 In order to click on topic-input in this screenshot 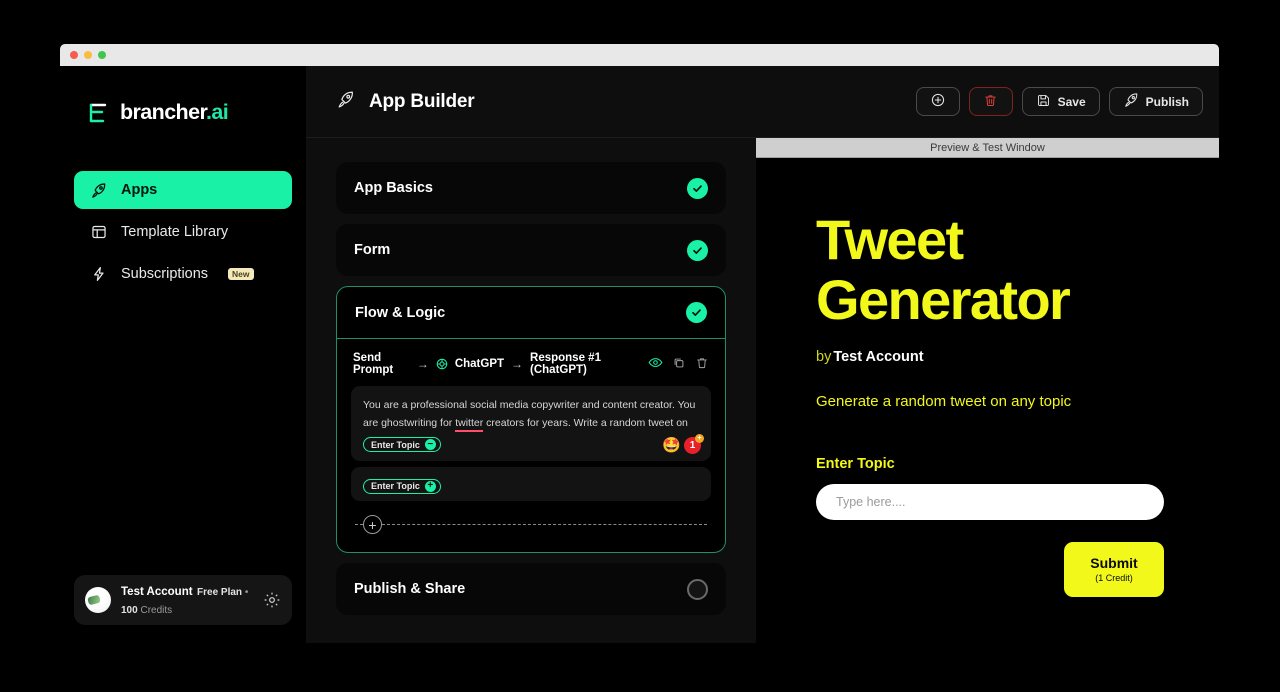, I will do `click(990, 501)`.